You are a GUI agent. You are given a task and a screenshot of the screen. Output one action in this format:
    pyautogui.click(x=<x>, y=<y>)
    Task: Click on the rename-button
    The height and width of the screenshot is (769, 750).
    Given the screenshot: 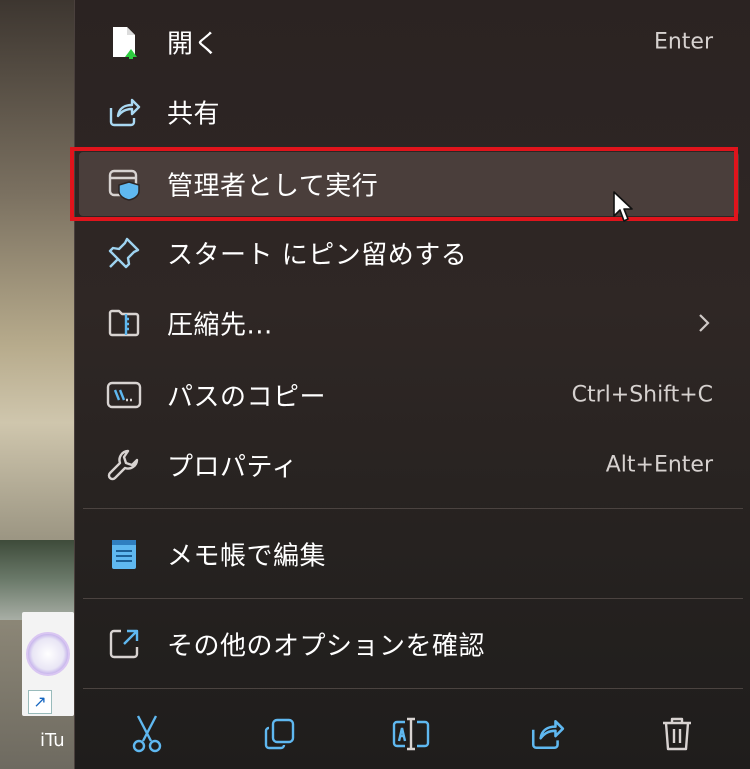 What is the action you would take?
    pyautogui.click(x=411, y=734)
    